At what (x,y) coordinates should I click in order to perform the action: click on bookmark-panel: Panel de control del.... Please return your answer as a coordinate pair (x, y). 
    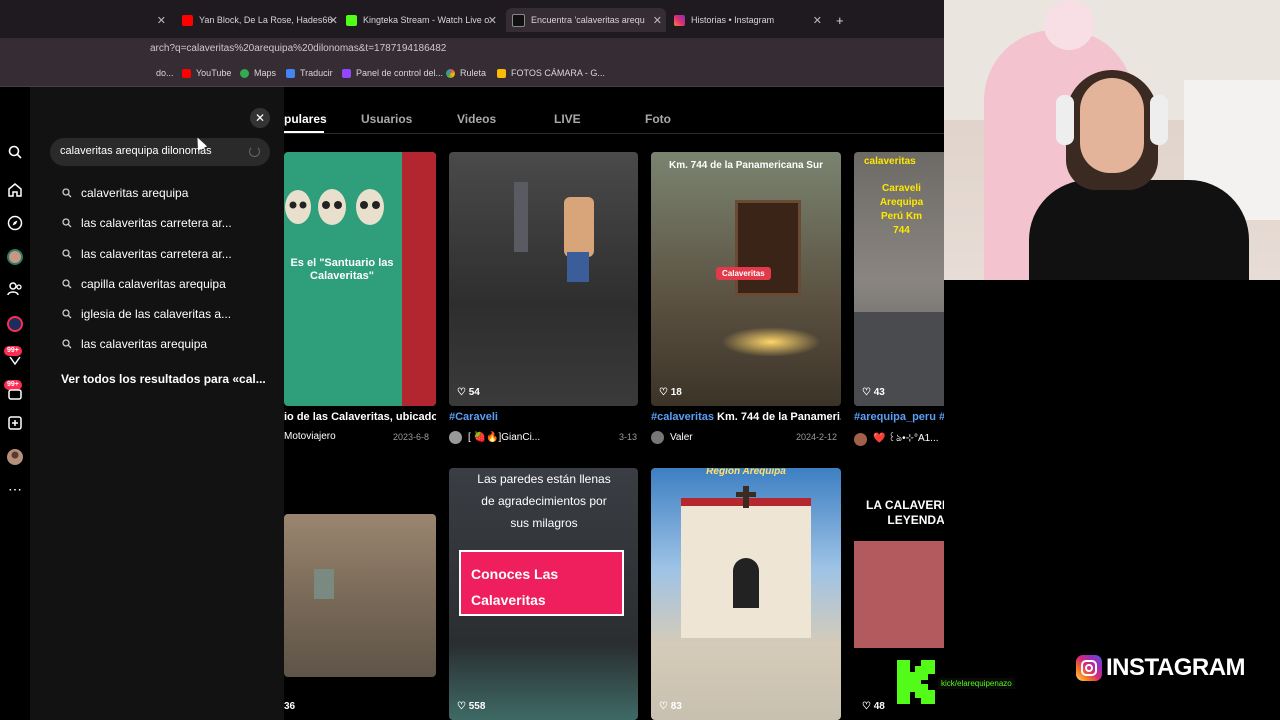
    Looking at the image, I should click on (392, 73).